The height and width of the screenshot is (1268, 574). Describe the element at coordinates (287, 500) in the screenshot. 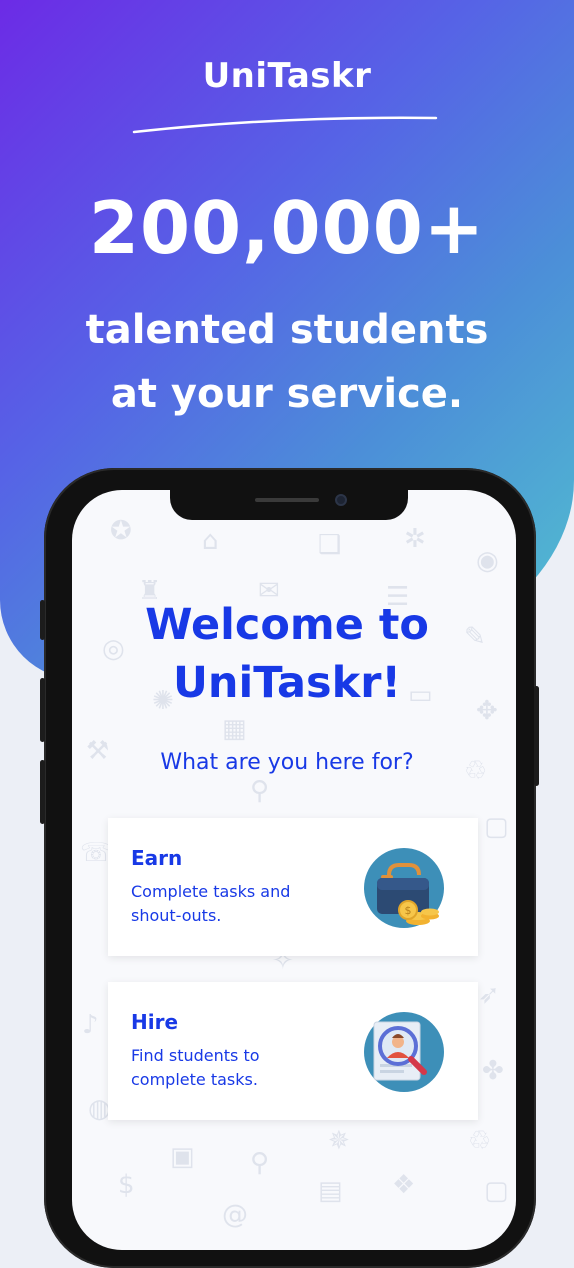

I see `phone-speaker` at that location.